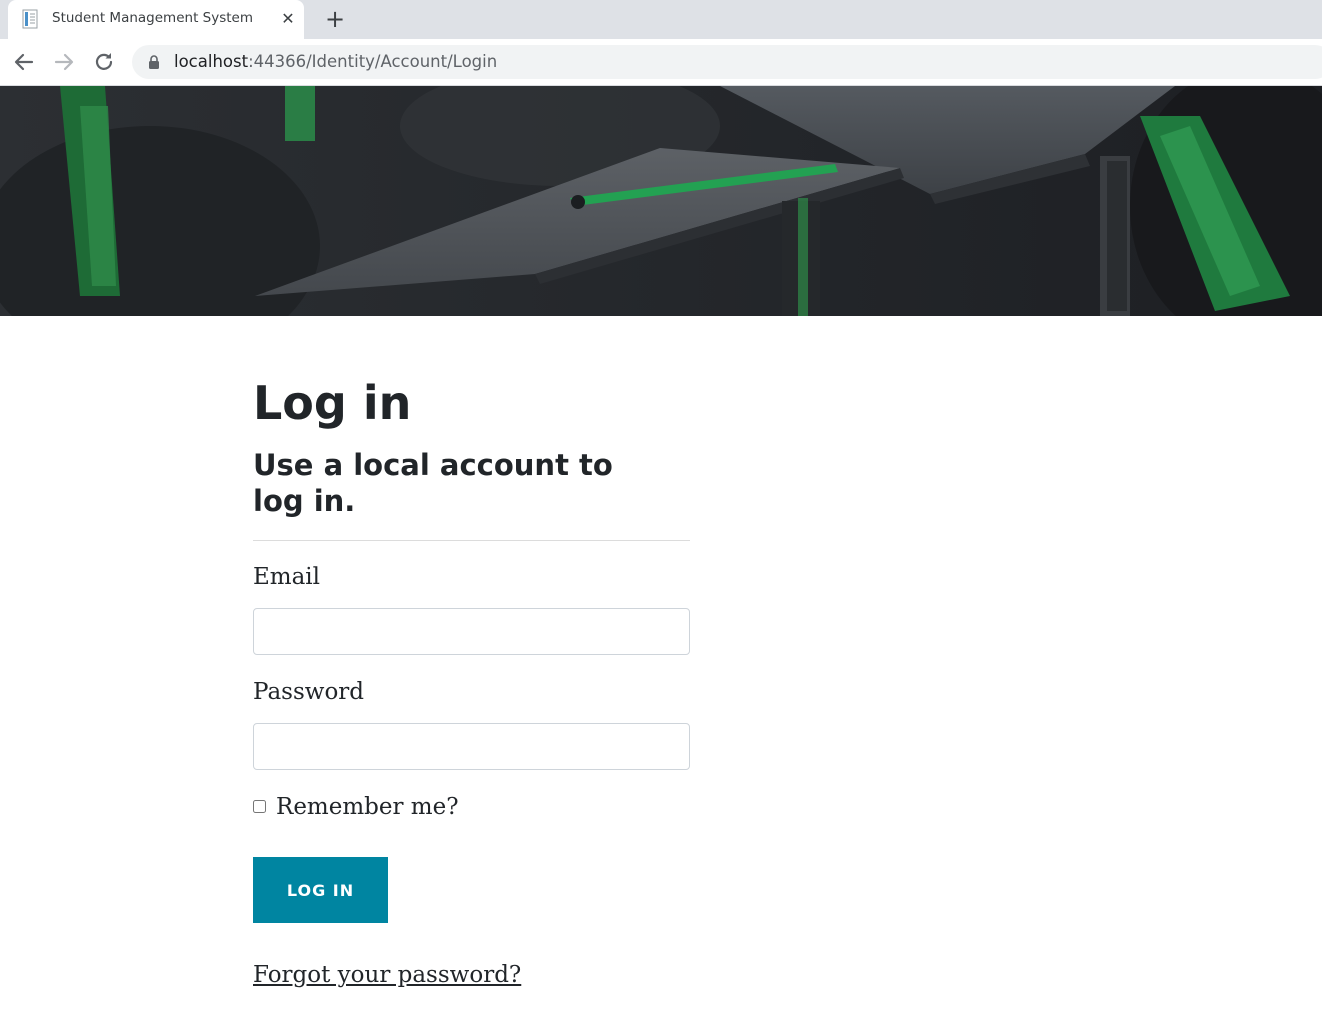  I want to click on browser-toolbar: localhost:44366/Identity/Account/Login, so click(661, 62).